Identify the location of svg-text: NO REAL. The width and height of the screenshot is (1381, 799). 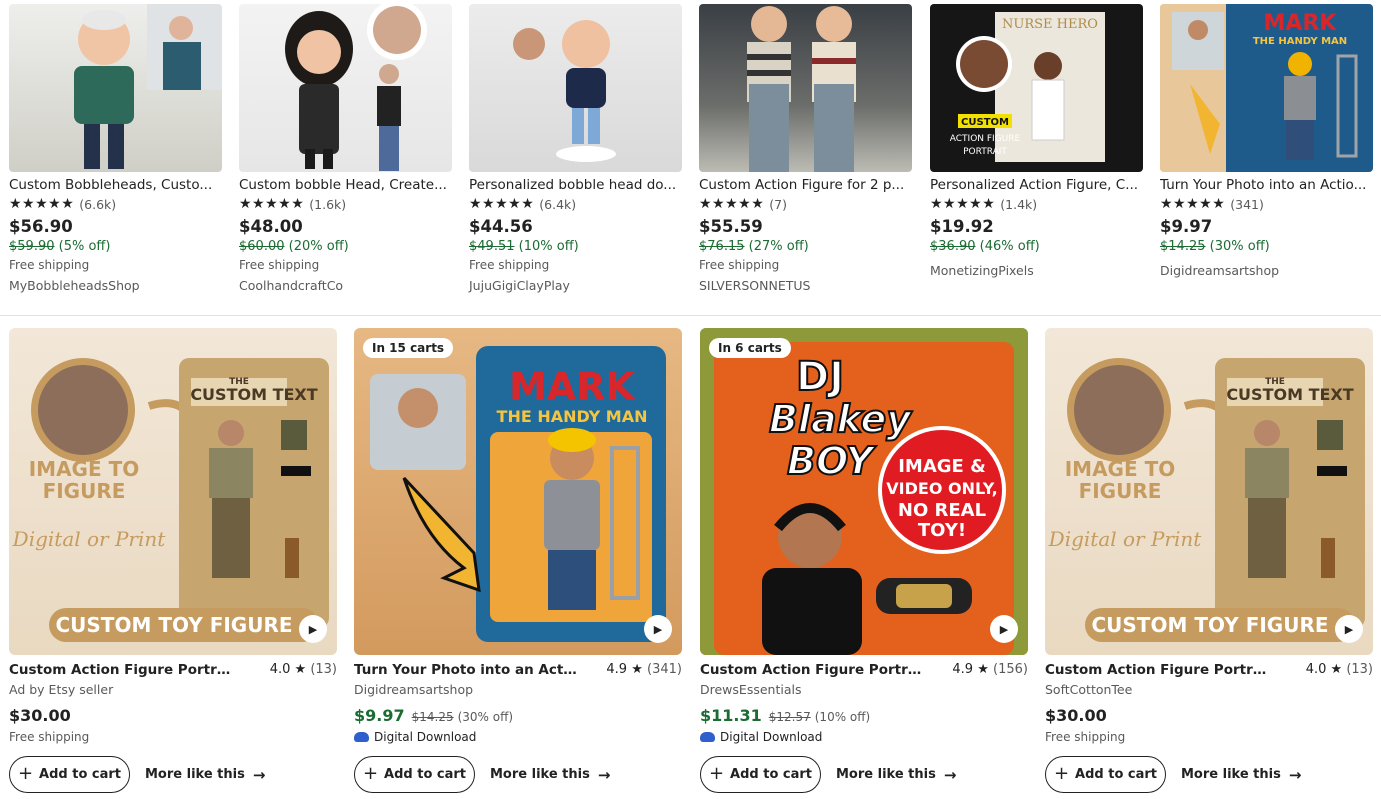
(942, 510).